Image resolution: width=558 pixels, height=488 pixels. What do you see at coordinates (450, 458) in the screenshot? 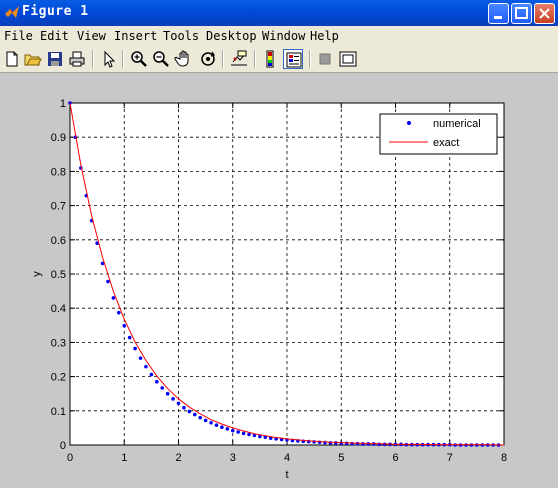
I see `x-tick-label: 7` at bounding box center [450, 458].